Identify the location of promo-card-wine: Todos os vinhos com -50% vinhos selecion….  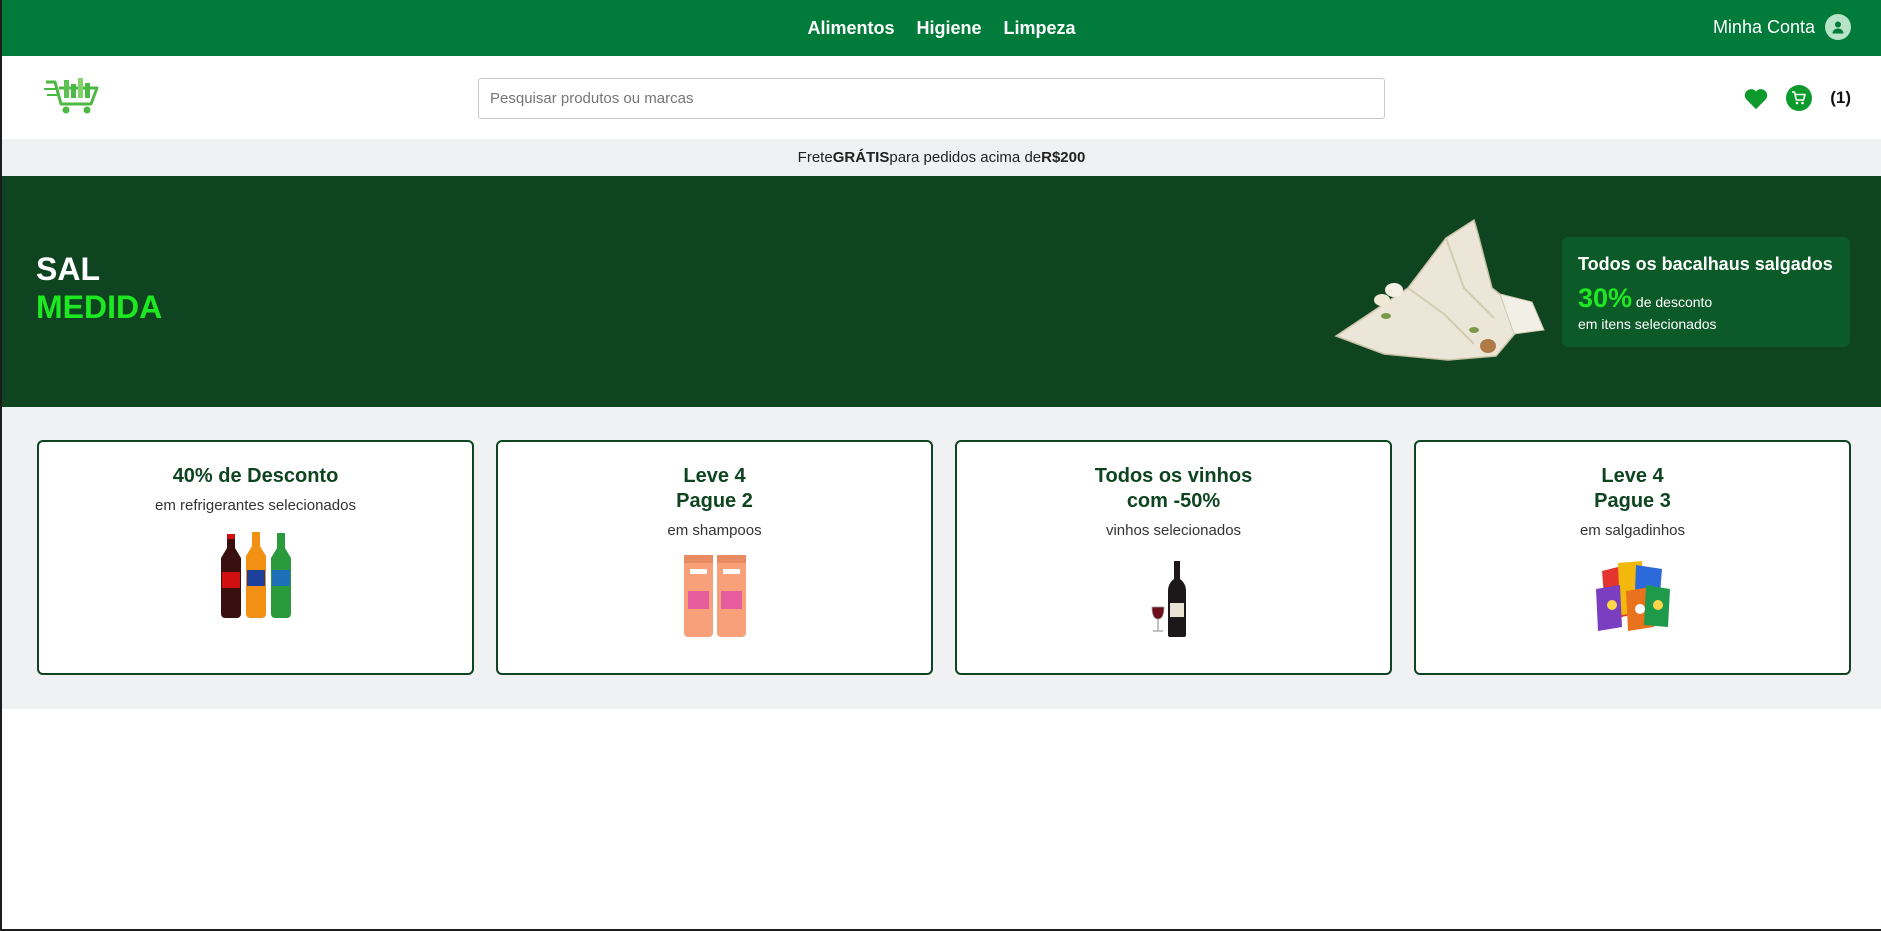
(1173, 557).